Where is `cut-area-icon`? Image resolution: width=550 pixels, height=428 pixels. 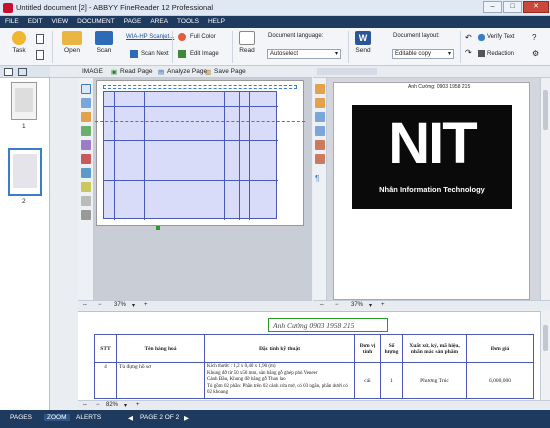
cut-area-icon is located at coordinates (86, 187).